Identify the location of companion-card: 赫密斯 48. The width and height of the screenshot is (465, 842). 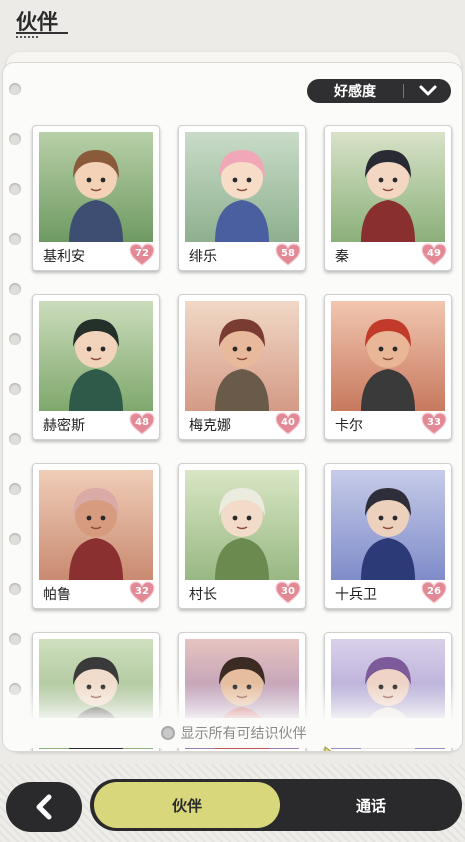
(96, 367).